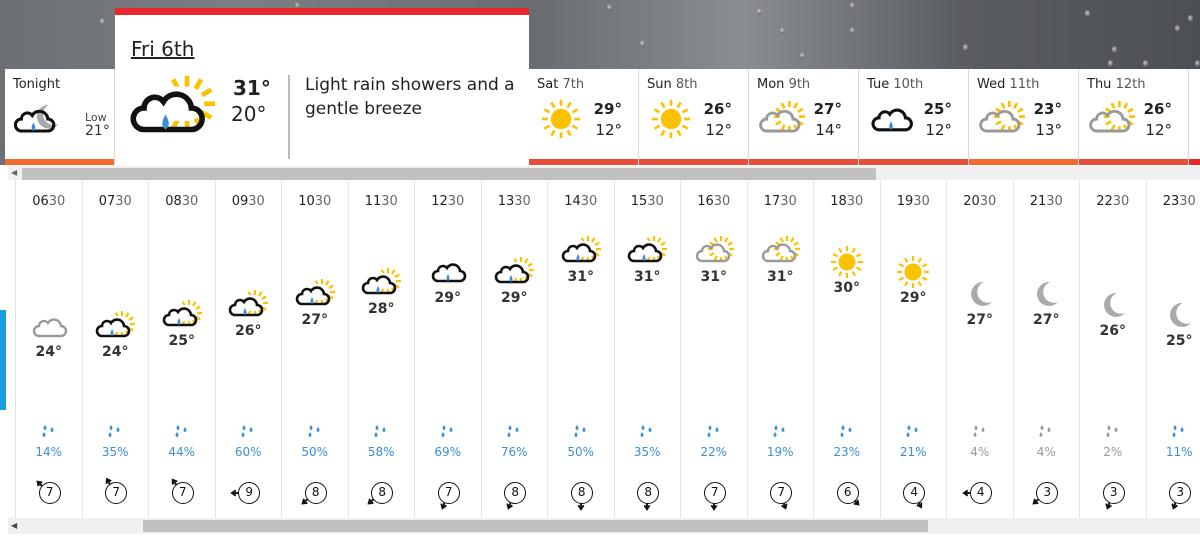 Image resolution: width=1200 pixels, height=541 pixels. Describe the element at coordinates (381, 309) in the screenshot. I see `hour-temperature: 28°` at that location.